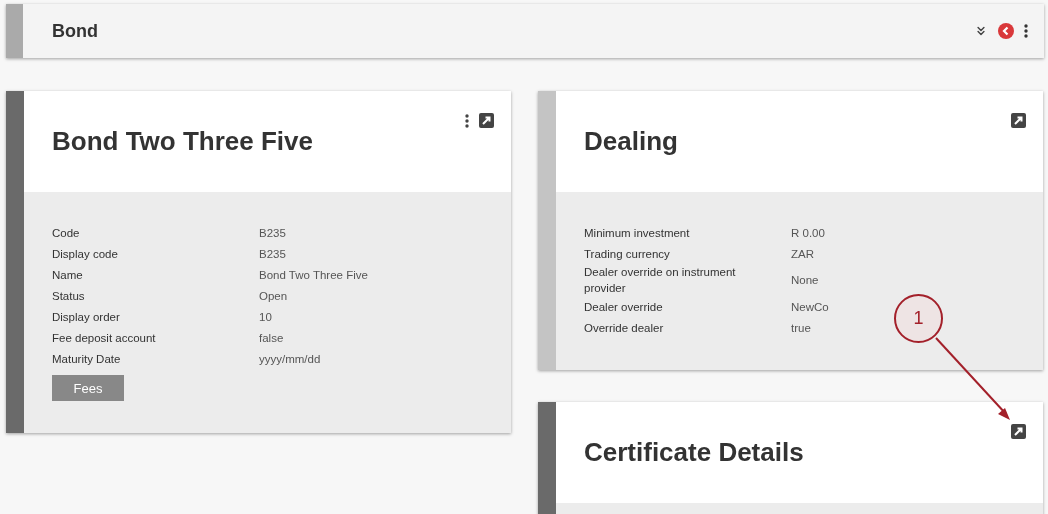 The width and height of the screenshot is (1048, 514). Describe the element at coordinates (272, 337) in the screenshot. I see `field-value: false` at that location.